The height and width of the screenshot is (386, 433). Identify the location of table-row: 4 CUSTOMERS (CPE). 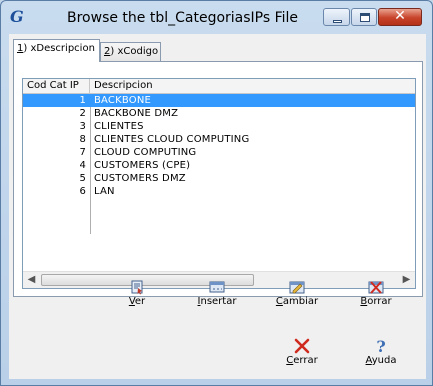
(219, 165).